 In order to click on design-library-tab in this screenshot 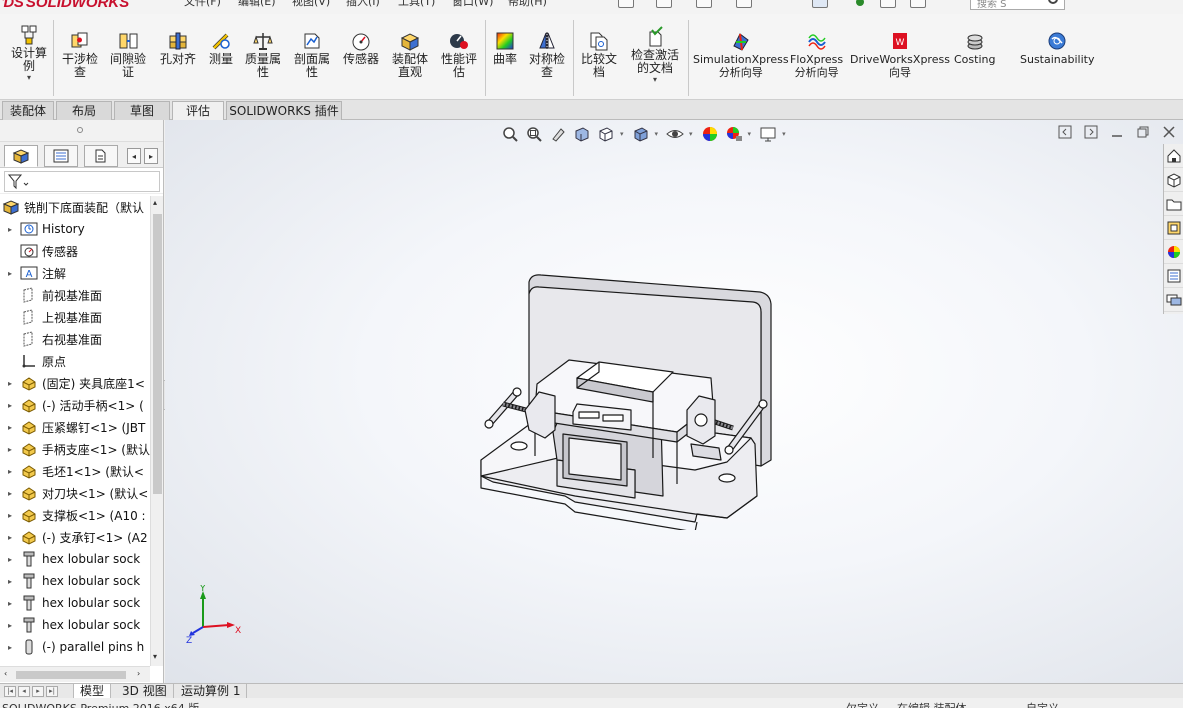, I will do `click(1173, 180)`.